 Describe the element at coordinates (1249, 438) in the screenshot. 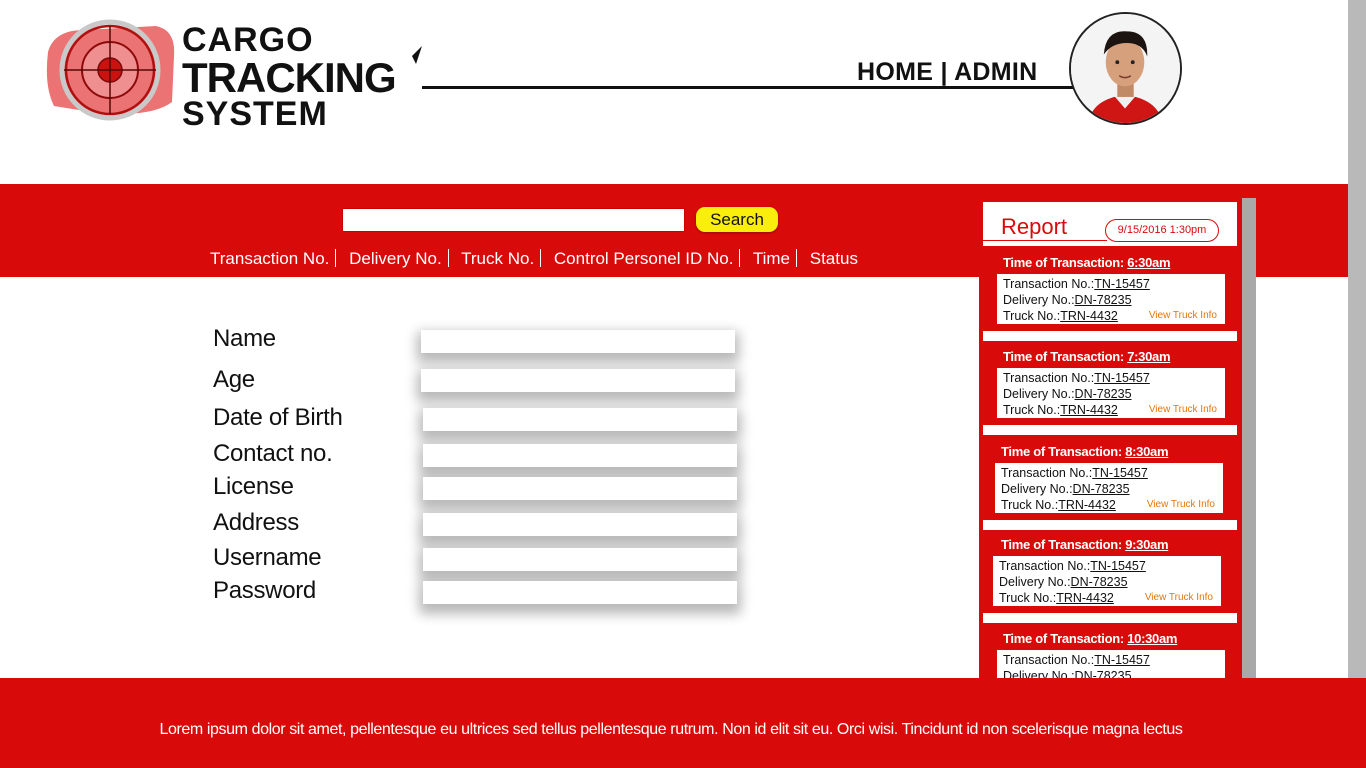

I see `report-scrollbar` at that location.